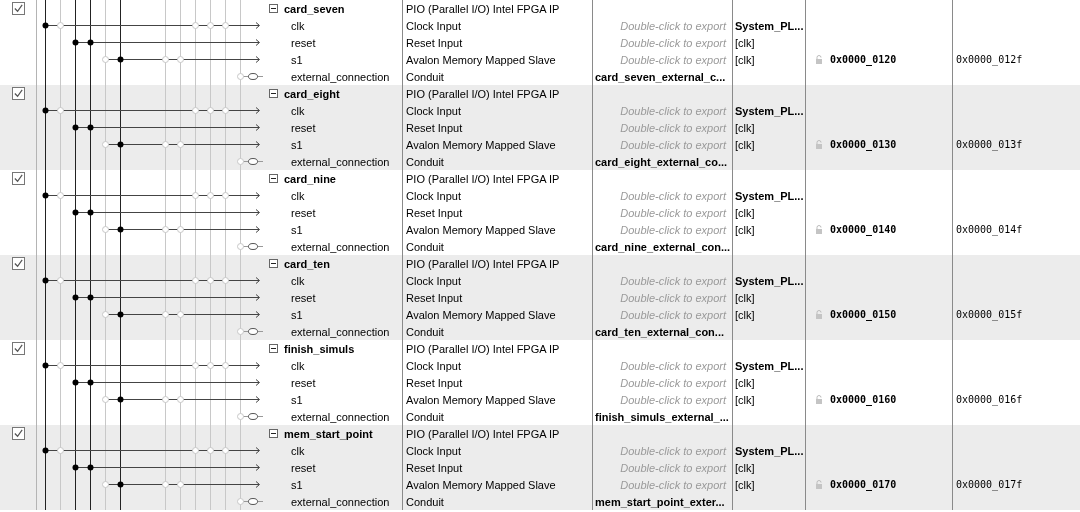 Image resolution: width=1080 pixels, height=512 pixels. What do you see at coordinates (989, 59) in the screenshot?
I see `end-address: 0x0000_012f` at bounding box center [989, 59].